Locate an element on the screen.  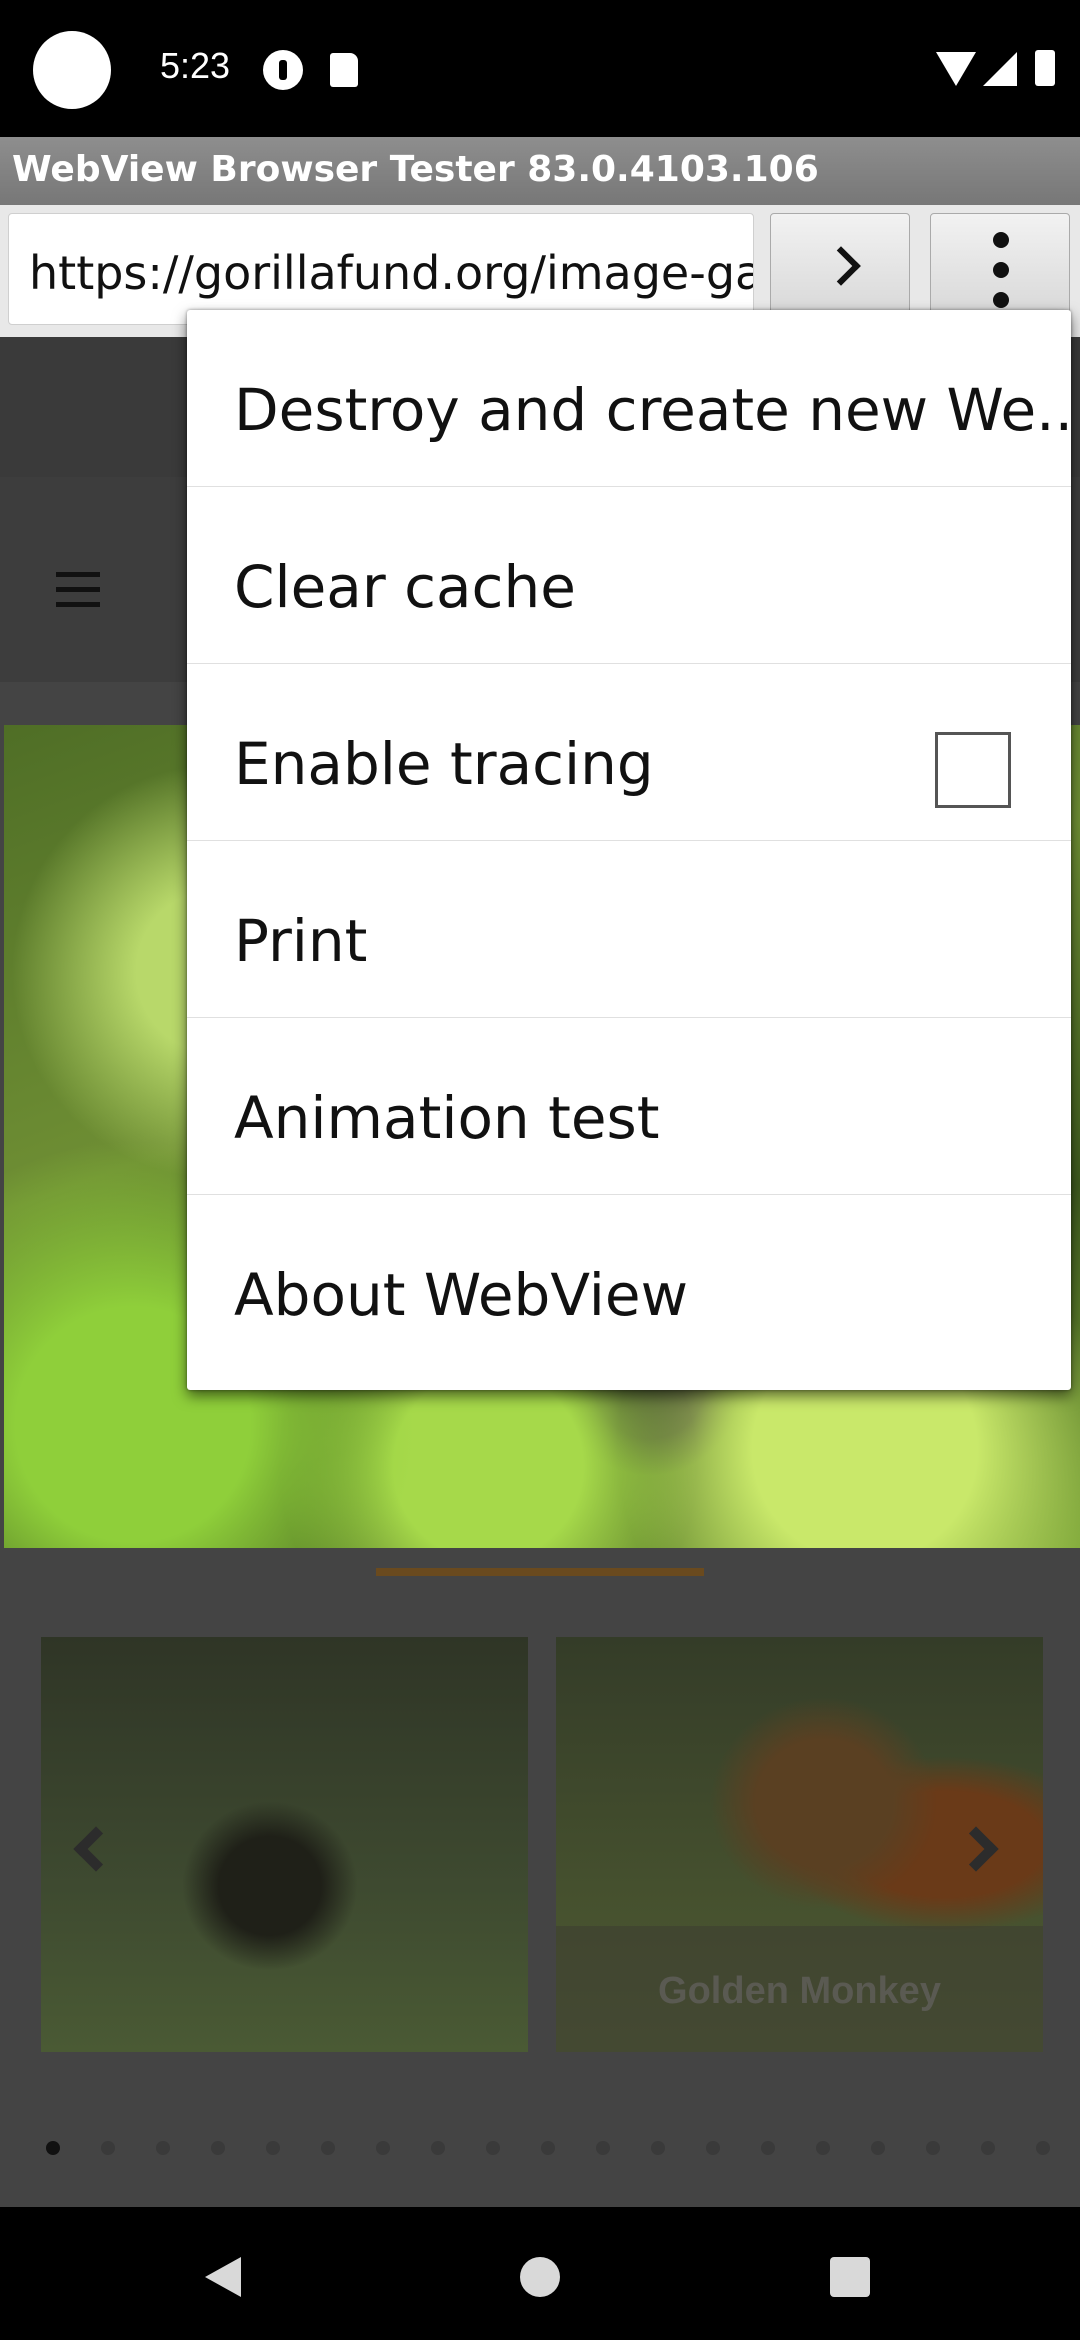
cell-signal-icon is located at coordinates (1000, 69).